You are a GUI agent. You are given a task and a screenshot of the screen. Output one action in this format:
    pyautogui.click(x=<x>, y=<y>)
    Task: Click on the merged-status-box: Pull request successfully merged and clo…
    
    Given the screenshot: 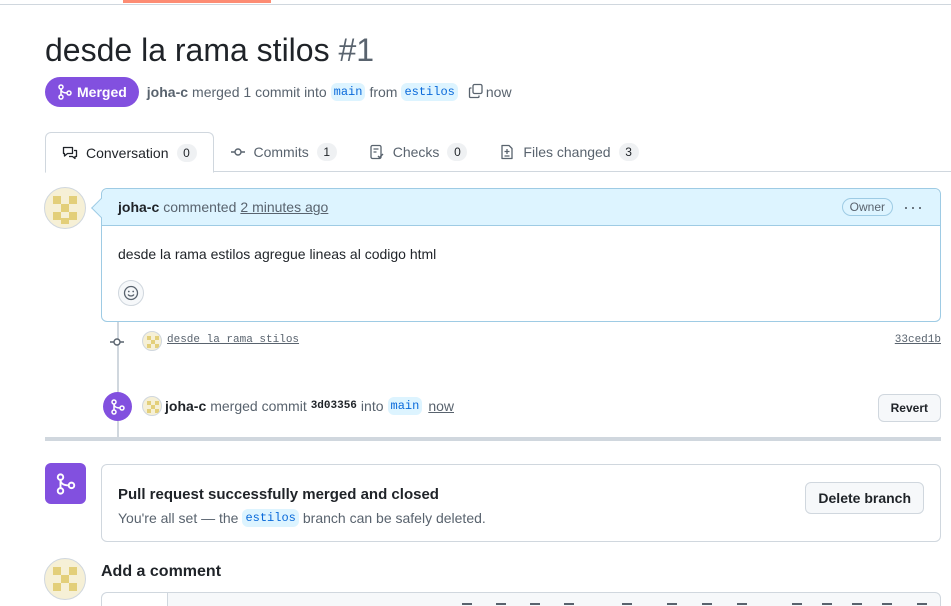 What is the action you would take?
    pyautogui.click(x=521, y=503)
    